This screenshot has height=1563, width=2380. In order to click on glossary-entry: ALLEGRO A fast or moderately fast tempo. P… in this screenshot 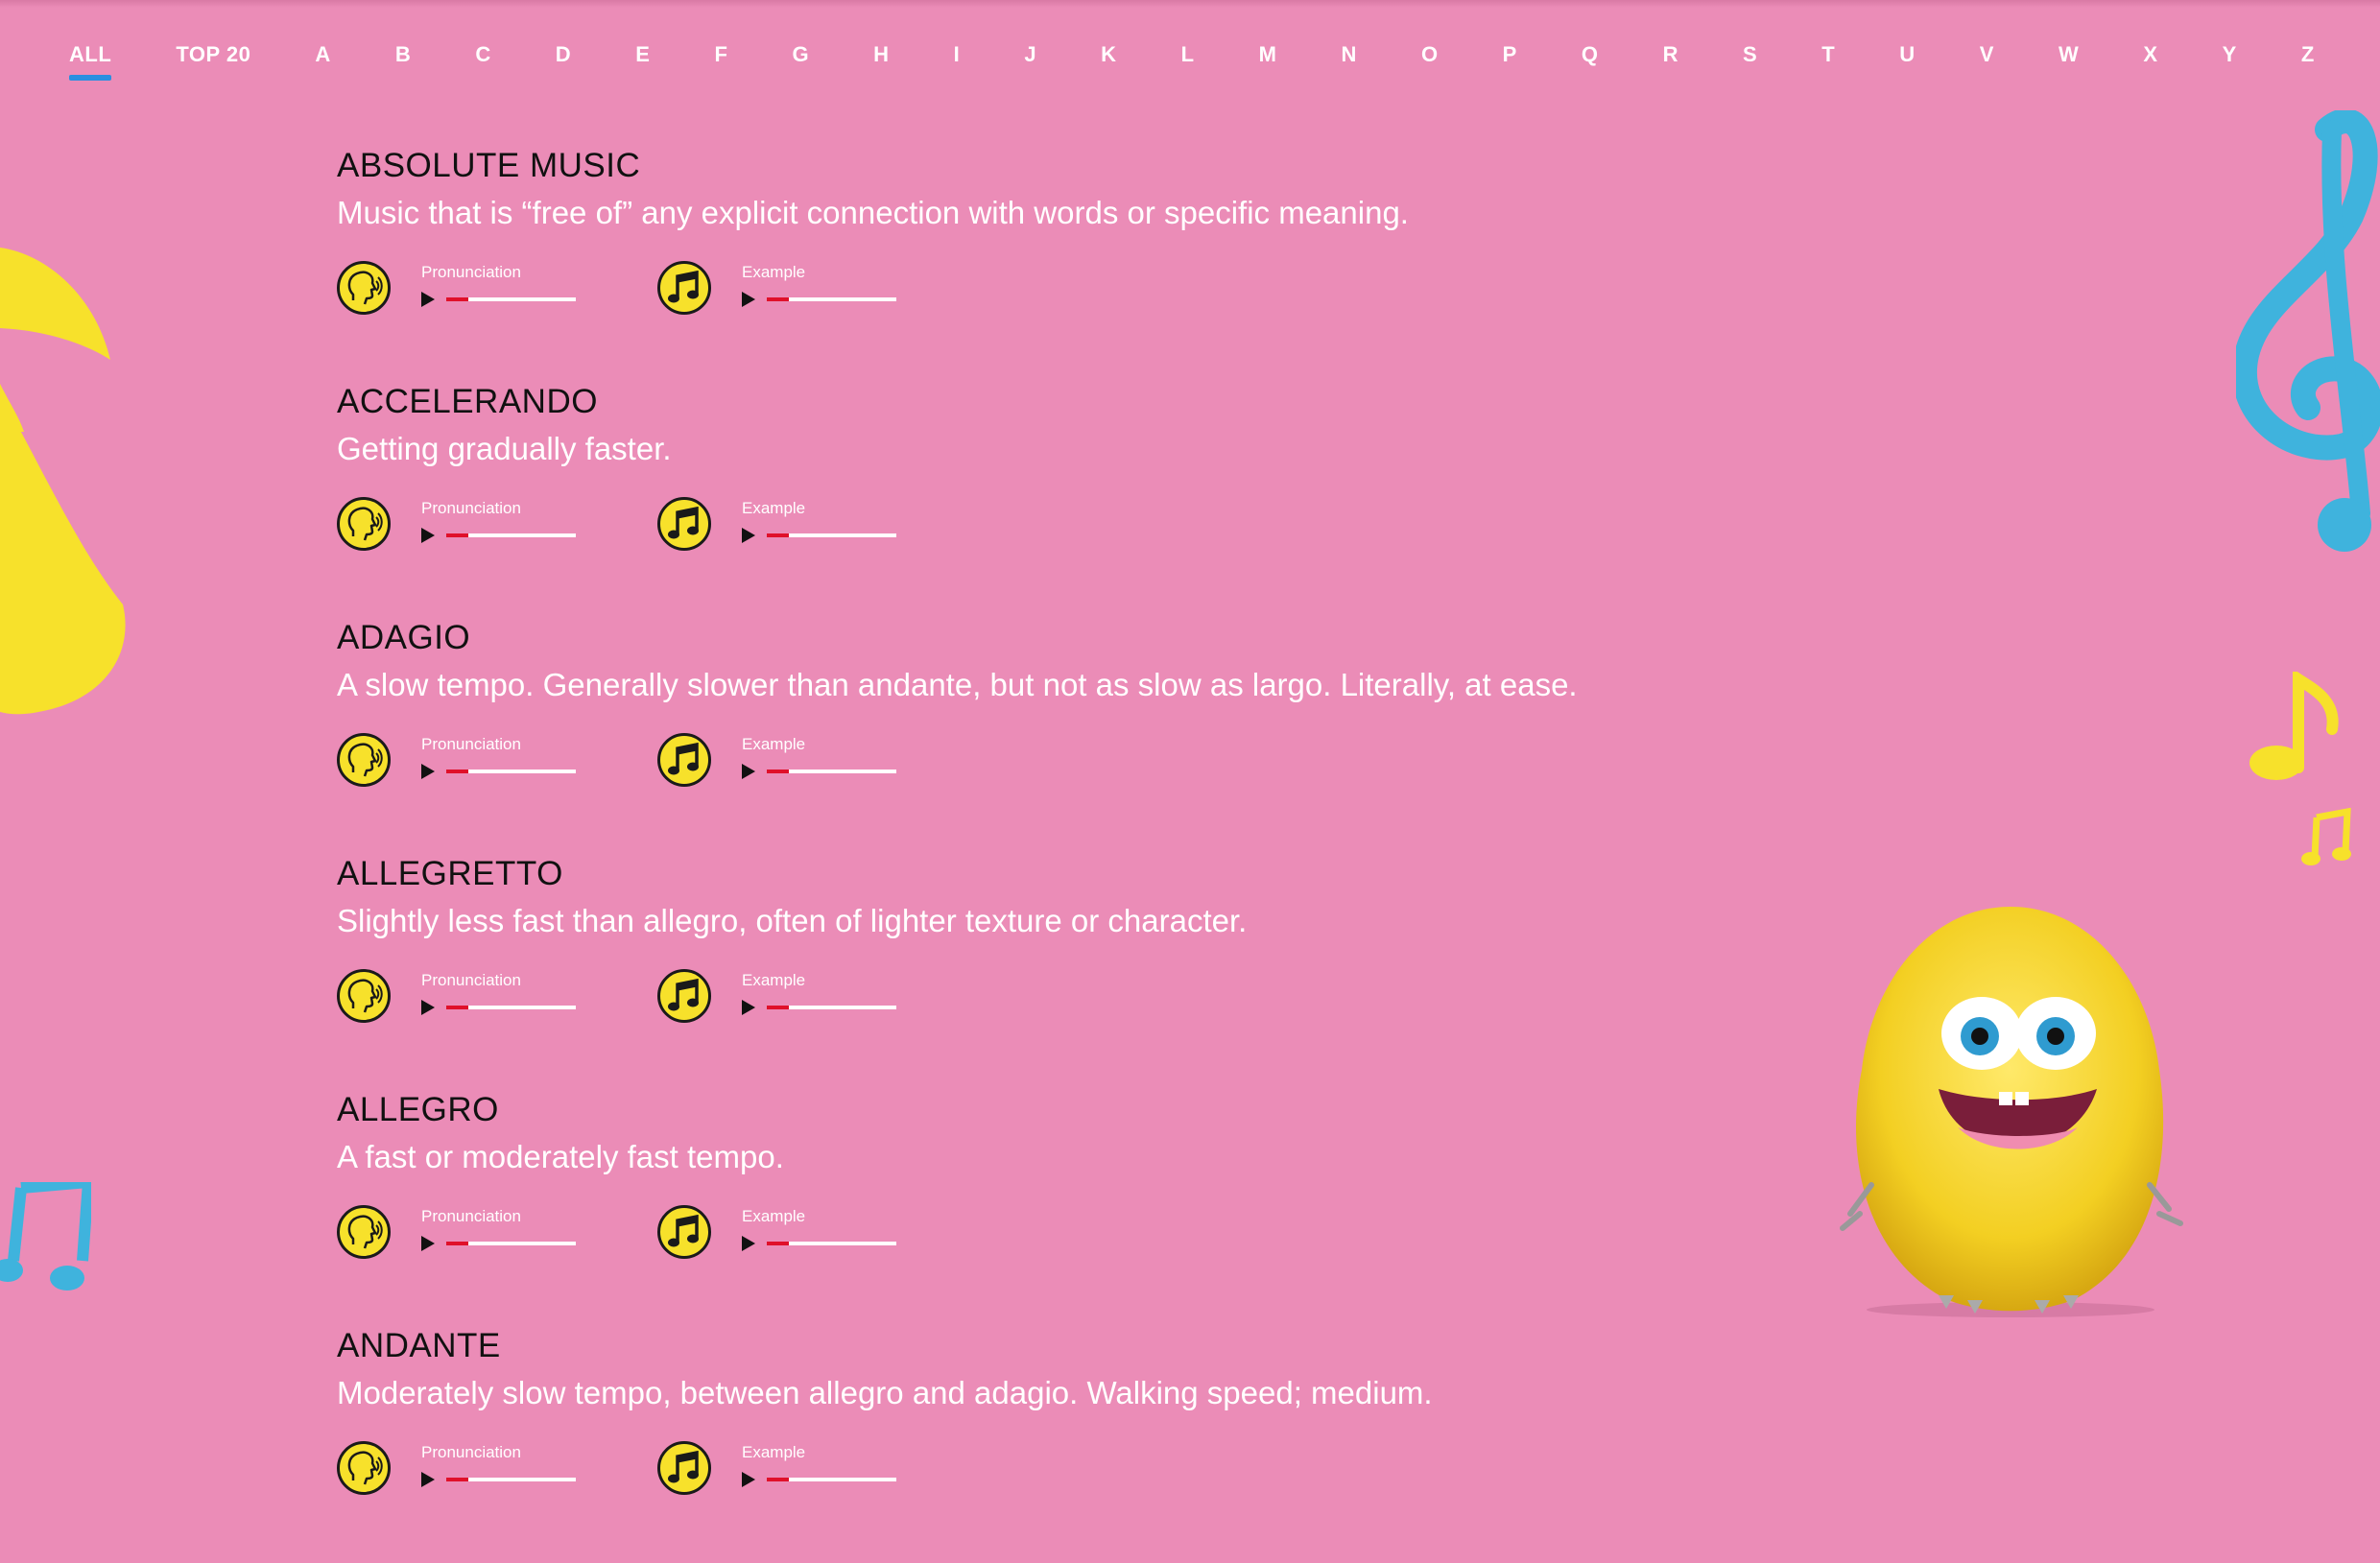, I will do `click(1057, 1209)`.